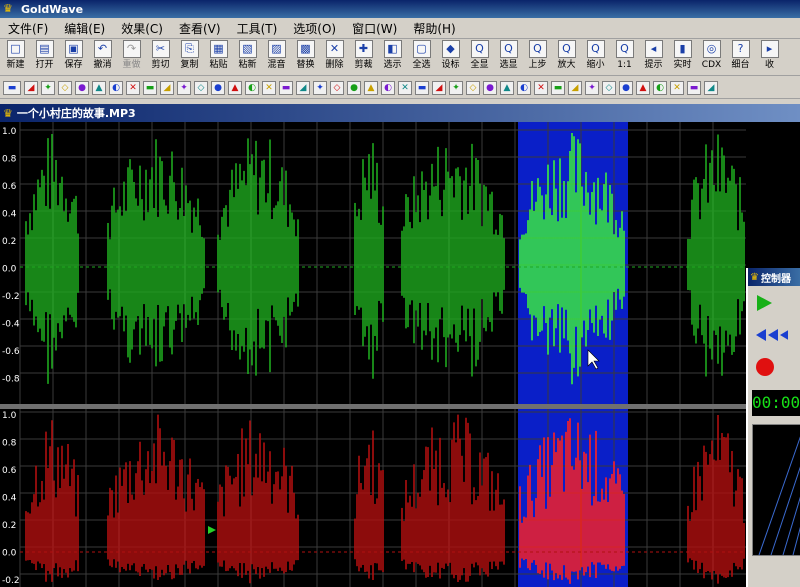 The width and height of the screenshot is (800, 587). I want to click on toolbar-realtime-button: ▮ 实时, so click(682, 56).